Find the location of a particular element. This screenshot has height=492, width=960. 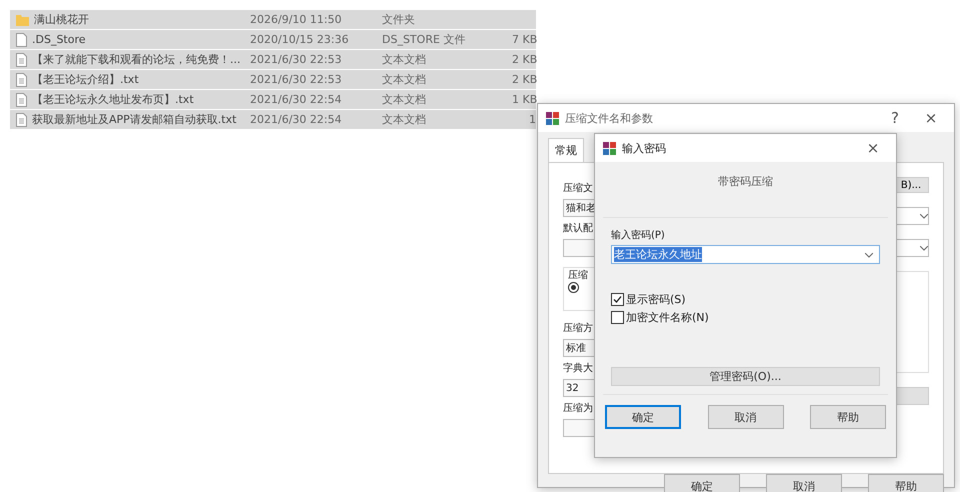

file-row: .DS_Store 2020/10/15 23:36 DS_STORE 文件 7 KB is located at coordinates (273, 39).